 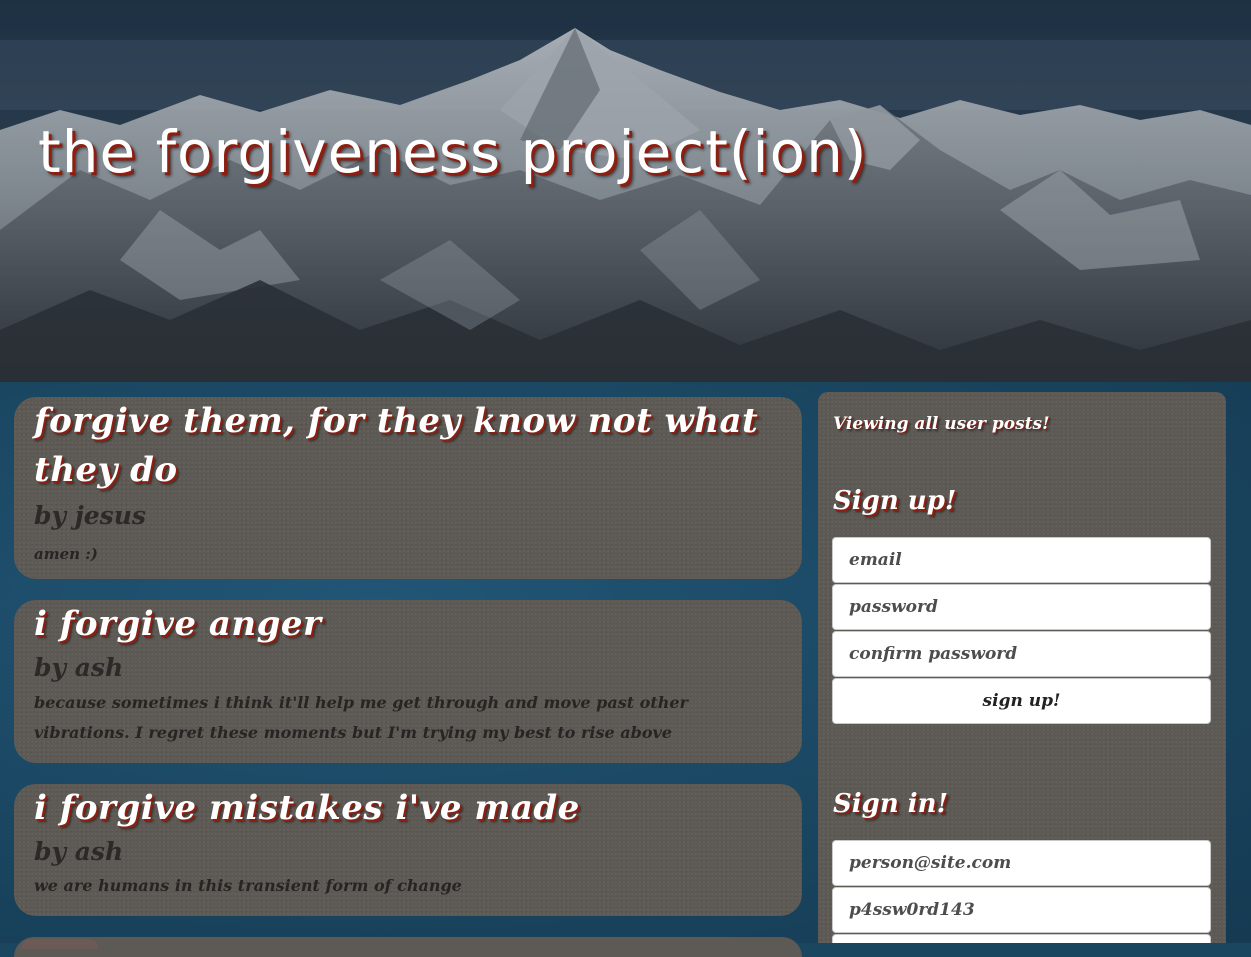 I want to click on signup-heading: Sign up!, so click(x=895, y=501).